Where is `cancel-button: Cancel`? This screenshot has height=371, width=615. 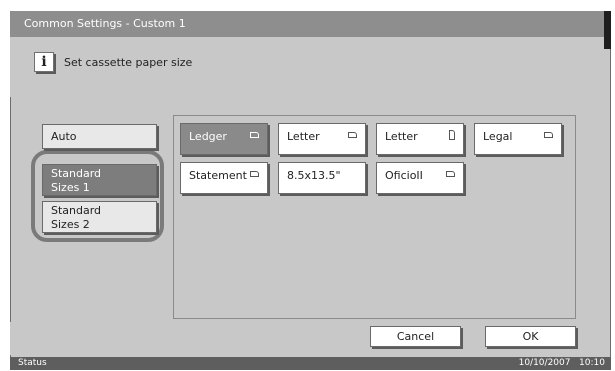 cancel-button: Cancel is located at coordinates (415, 336).